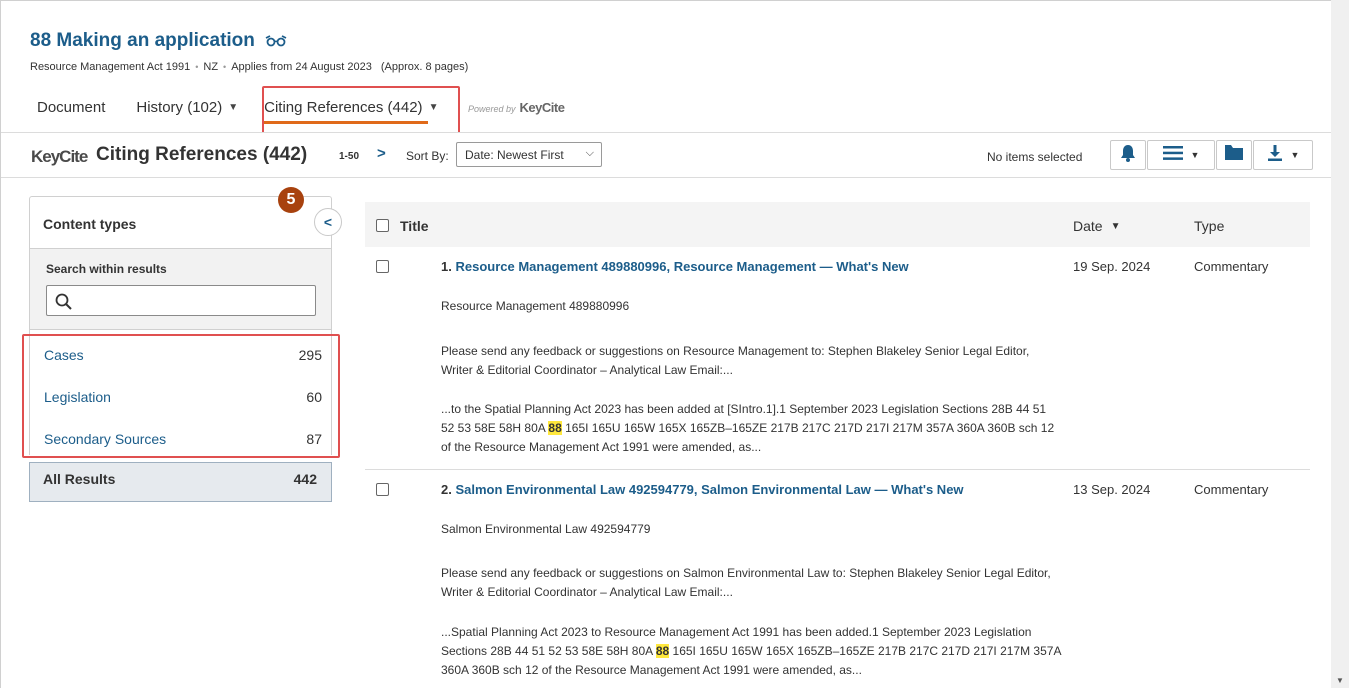 The height and width of the screenshot is (688, 1349). What do you see at coordinates (301, 67) in the screenshot?
I see `meta-applies: Applies from 24 August 2023` at bounding box center [301, 67].